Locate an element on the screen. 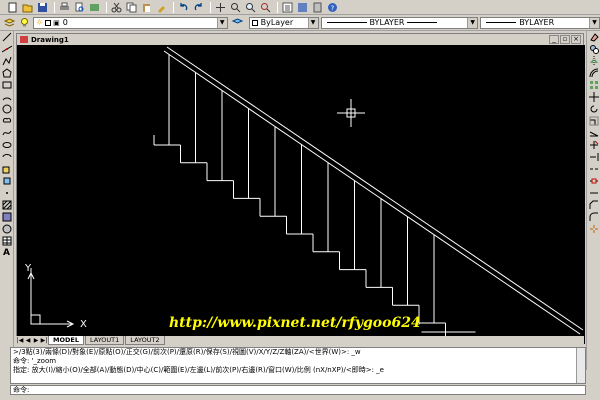 The height and width of the screenshot is (400, 600). linetype-dropdown: BYLAYER ▼ is located at coordinates (399, 22).